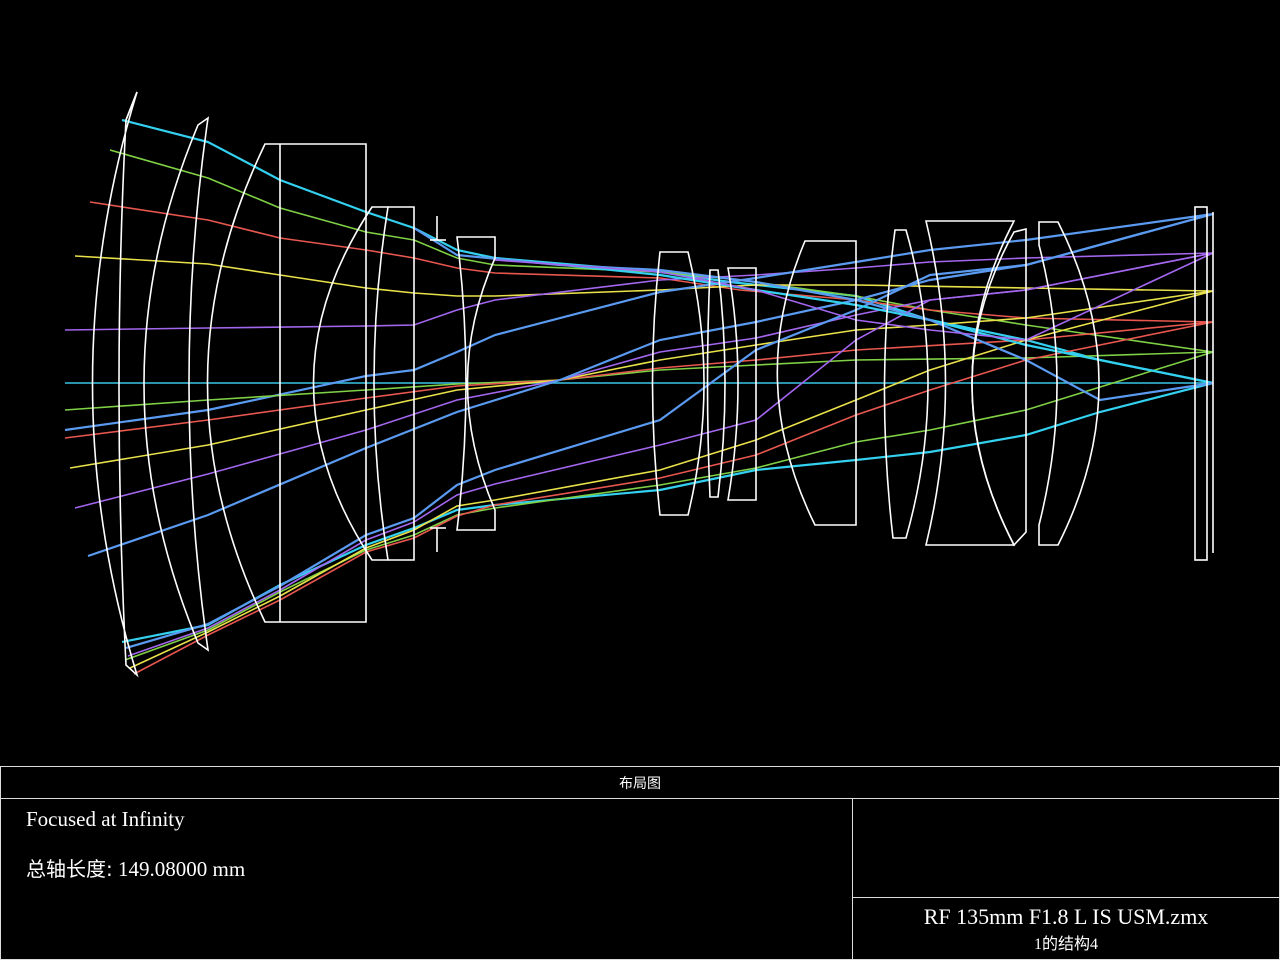  What do you see at coordinates (1066, 848) in the screenshot?
I see `info-box-top` at bounding box center [1066, 848].